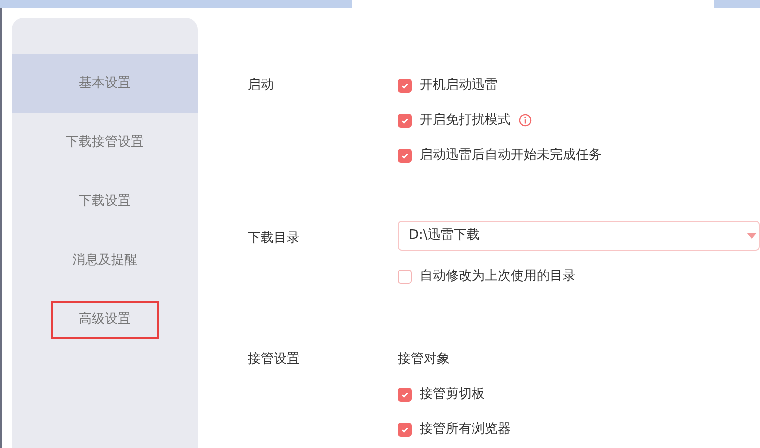 This screenshot has height=448, width=760. What do you see at coordinates (459, 85) in the screenshot?
I see `checkbox-label: 开机启动迅雷` at bounding box center [459, 85].